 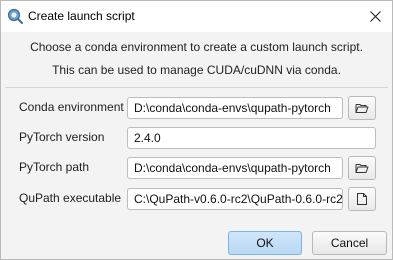 I want to click on conda-environment-browse-button, so click(x=362, y=108).